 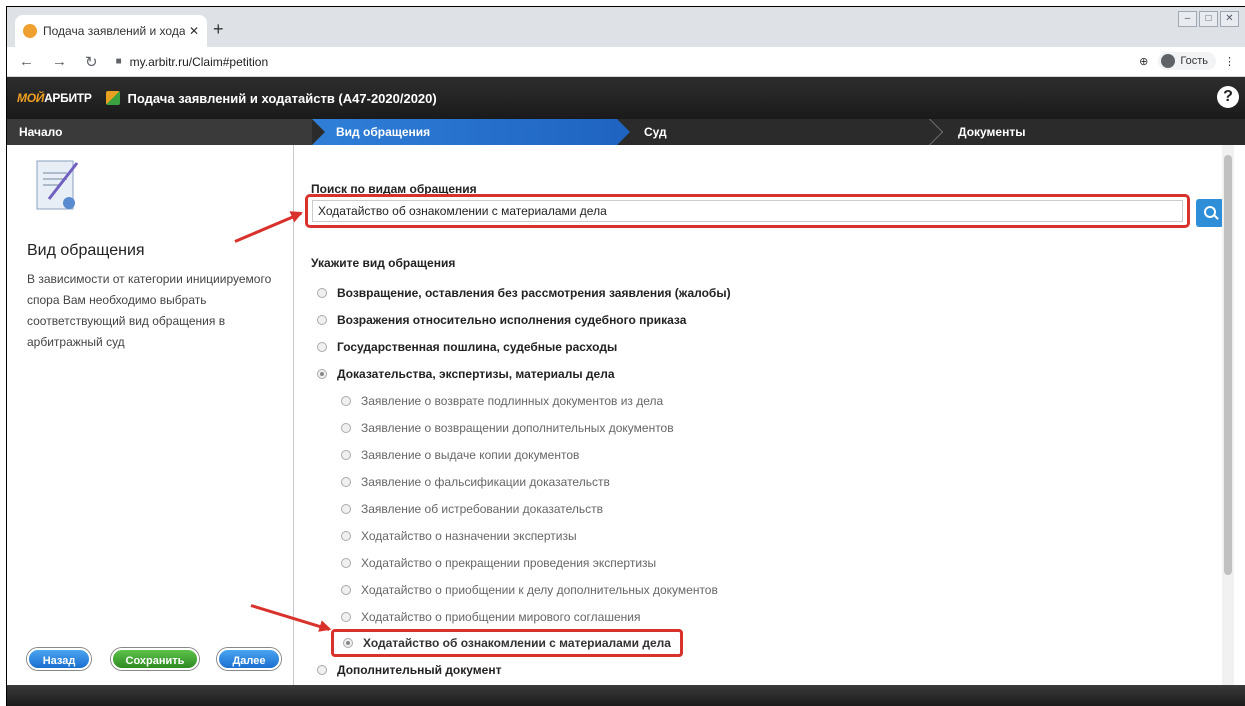 What do you see at coordinates (86, 250) in the screenshot?
I see `left-heading: Вид обращения` at bounding box center [86, 250].